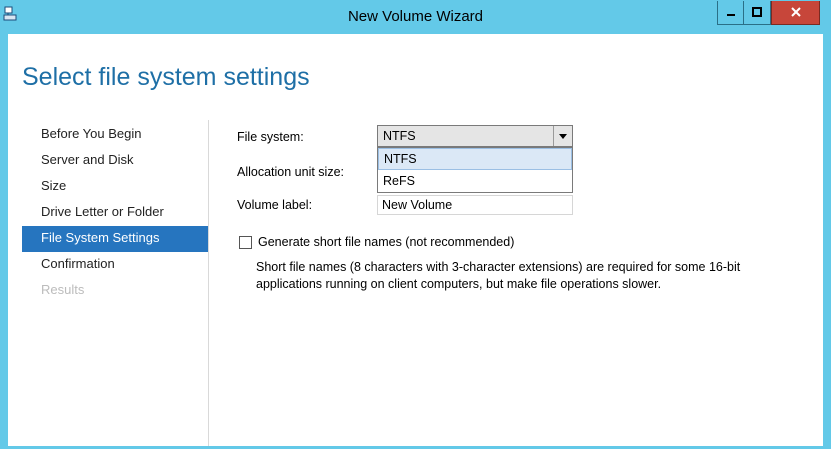 Image resolution: width=831 pixels, height=449 pixels. I want to click on close-button, so click(795, 13).